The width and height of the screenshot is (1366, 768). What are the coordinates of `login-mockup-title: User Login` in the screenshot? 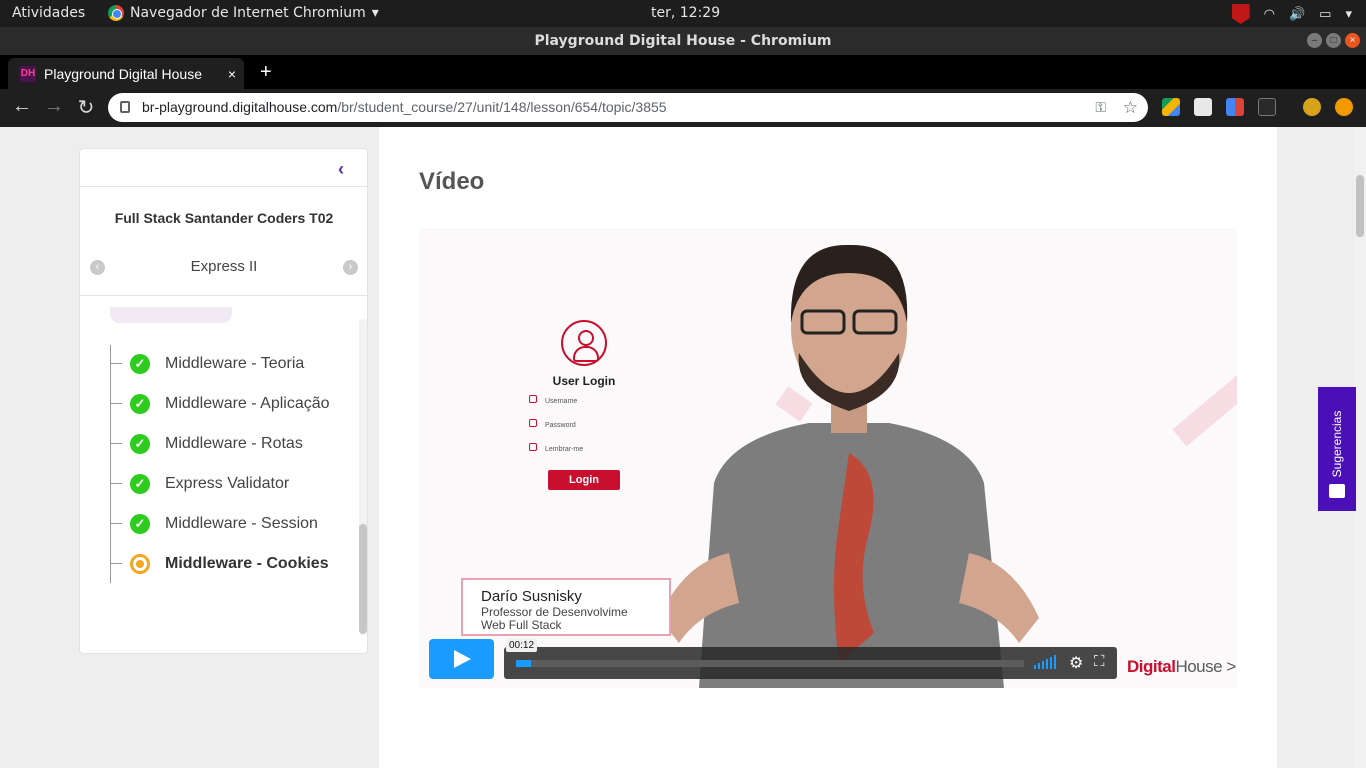 It's located at (584, 381).